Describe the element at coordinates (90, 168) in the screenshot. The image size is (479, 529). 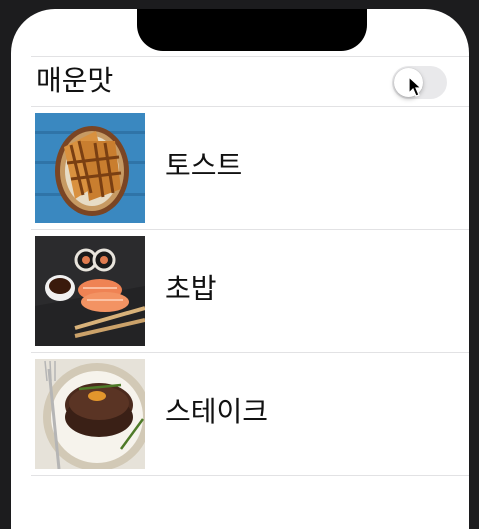
I see `toast-photo` at that location.